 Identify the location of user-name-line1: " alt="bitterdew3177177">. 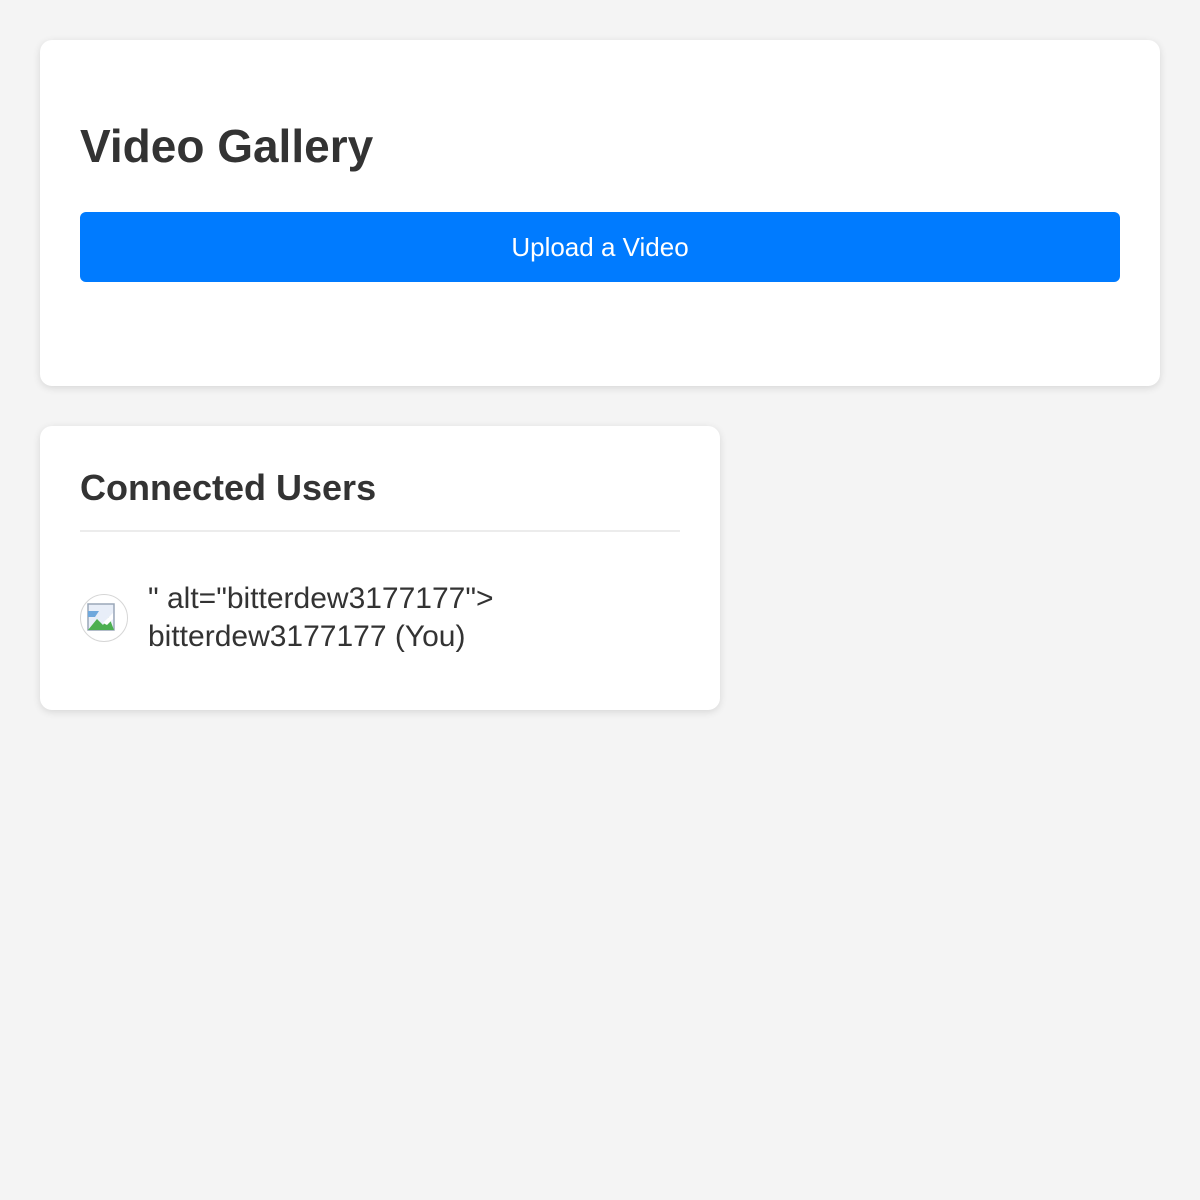
(321, 598).